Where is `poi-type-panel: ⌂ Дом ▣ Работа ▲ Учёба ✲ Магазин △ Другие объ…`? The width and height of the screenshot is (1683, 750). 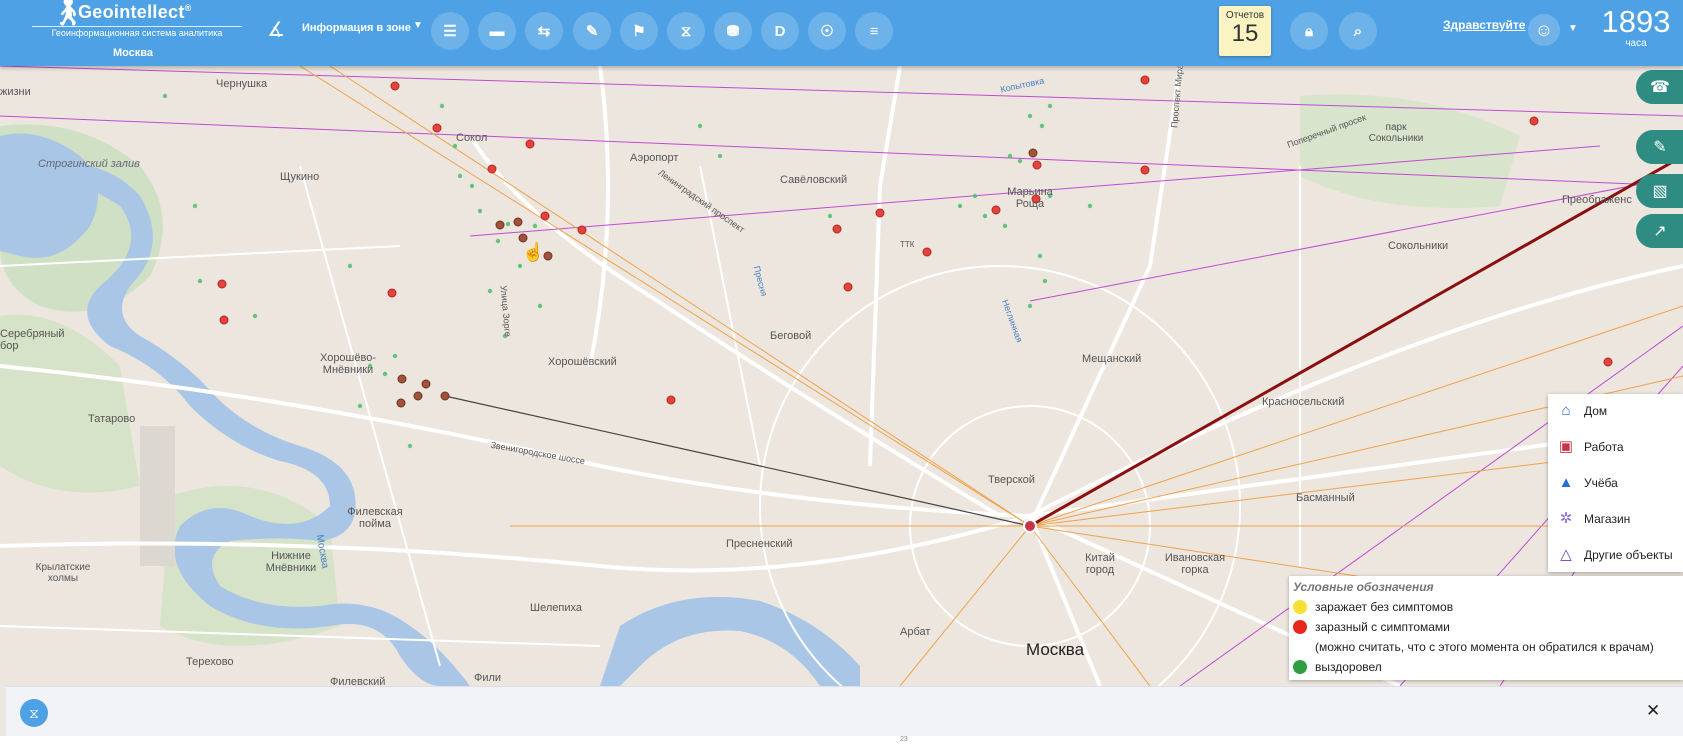 poi-type-panel: ⌂ Дом ▣ Работа ▲ Учёба ✲ Магазин △ Другие объ… is located at coordinates (1615, 483).